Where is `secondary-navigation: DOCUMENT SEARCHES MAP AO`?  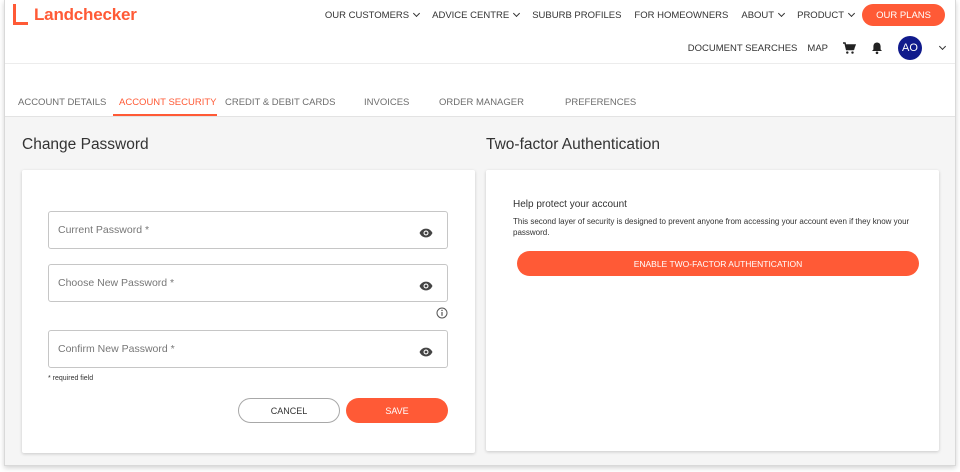 secondary-navigation: DOCUMENT SEARCHES MAP AO is located at coordinates (812, 48).